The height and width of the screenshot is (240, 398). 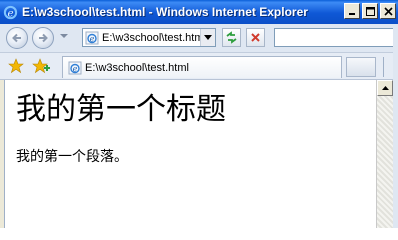 I want to click on forward-arrow-icon, so click(x=43, y=38).